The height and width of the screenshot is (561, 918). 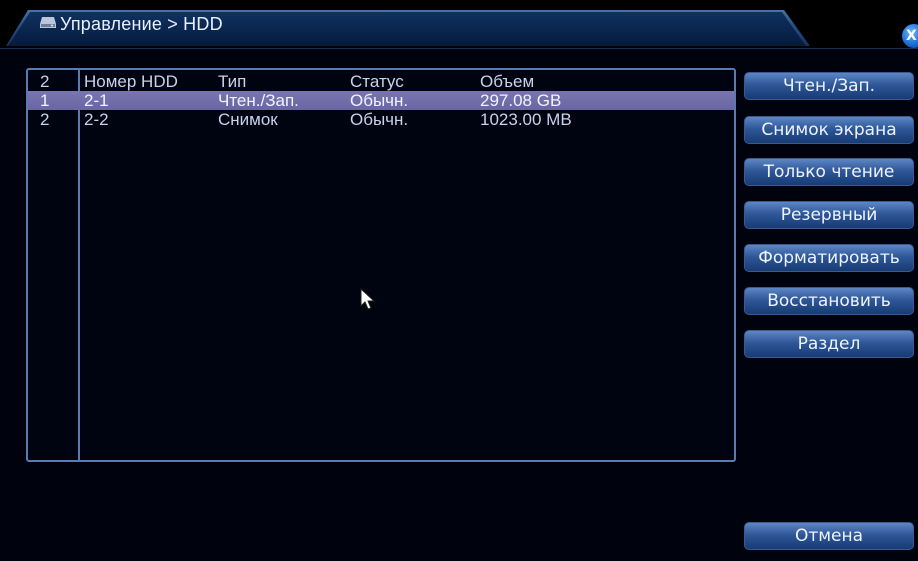 I want to click on mouse-pointer-icon, so click(x=368, y=299).